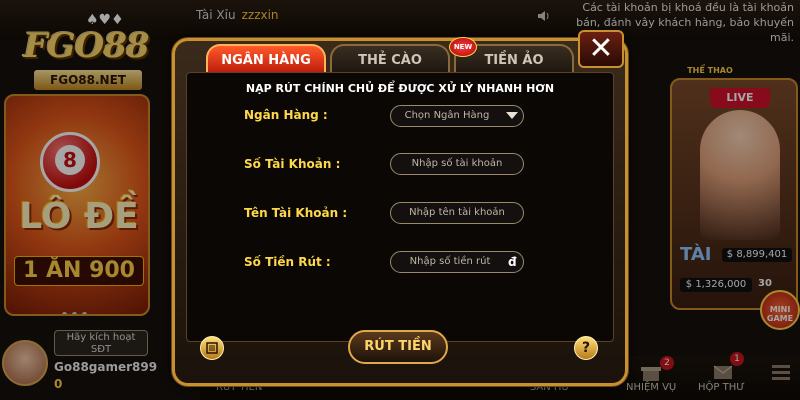 This screenshot has width=800, height=400. I want to click on withdraw-submit-button: RÚT TIỀN, so click(398, 347).